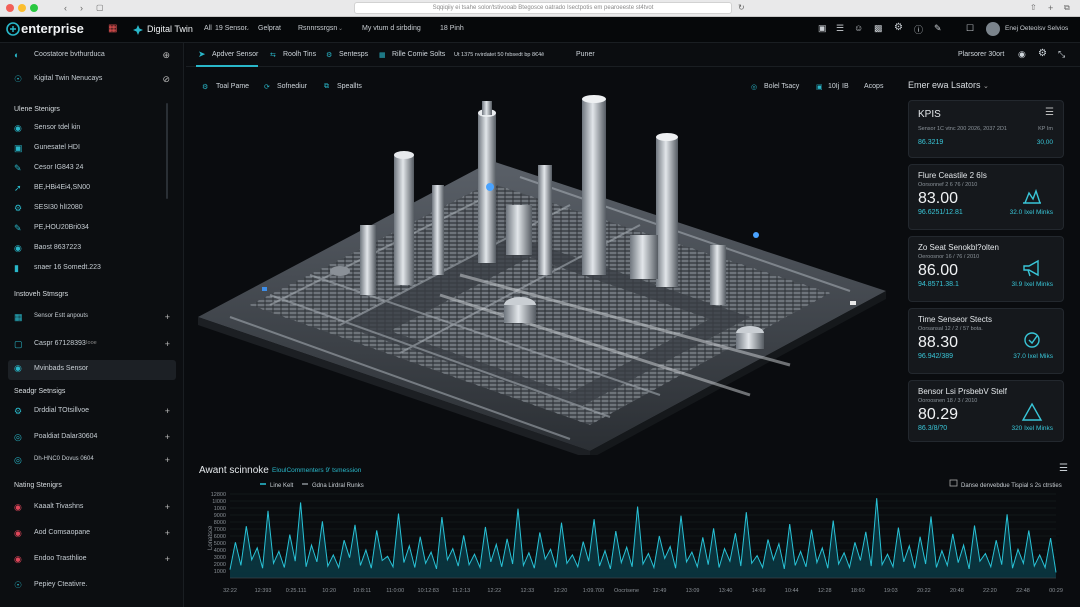 The image size is (1080, 607). I want to click on collapse-icon: ⊘, so click(166, 79).